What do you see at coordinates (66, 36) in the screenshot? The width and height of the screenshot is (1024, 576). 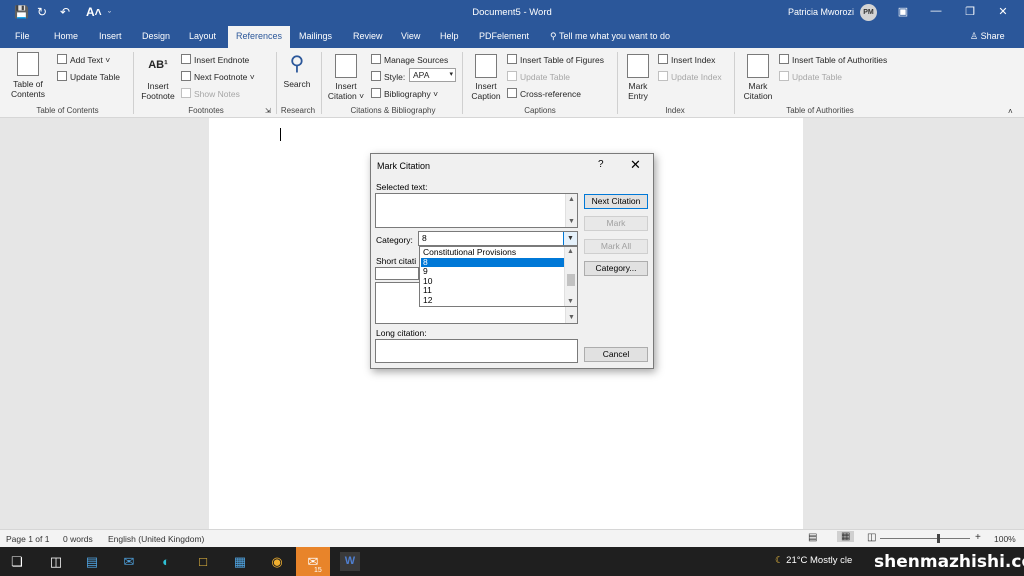 I see `tab-home: Home` at bounding box center [66, 36].